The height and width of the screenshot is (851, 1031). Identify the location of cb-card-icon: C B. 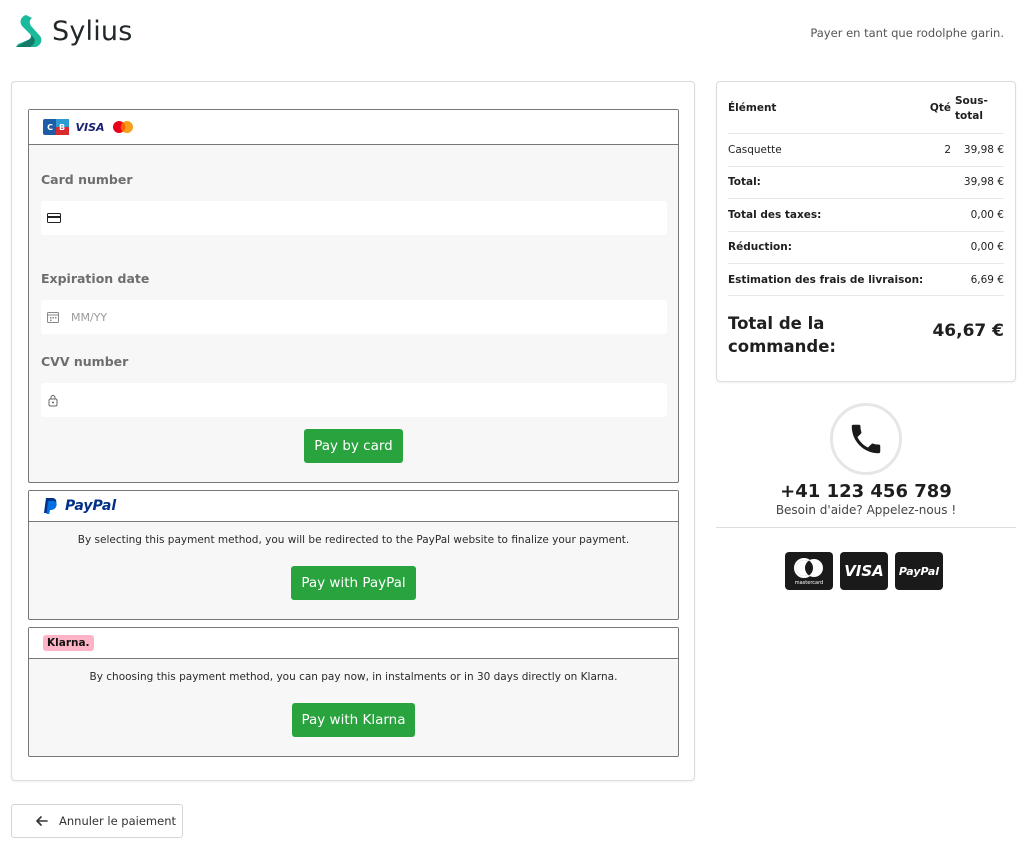
(56, 127).